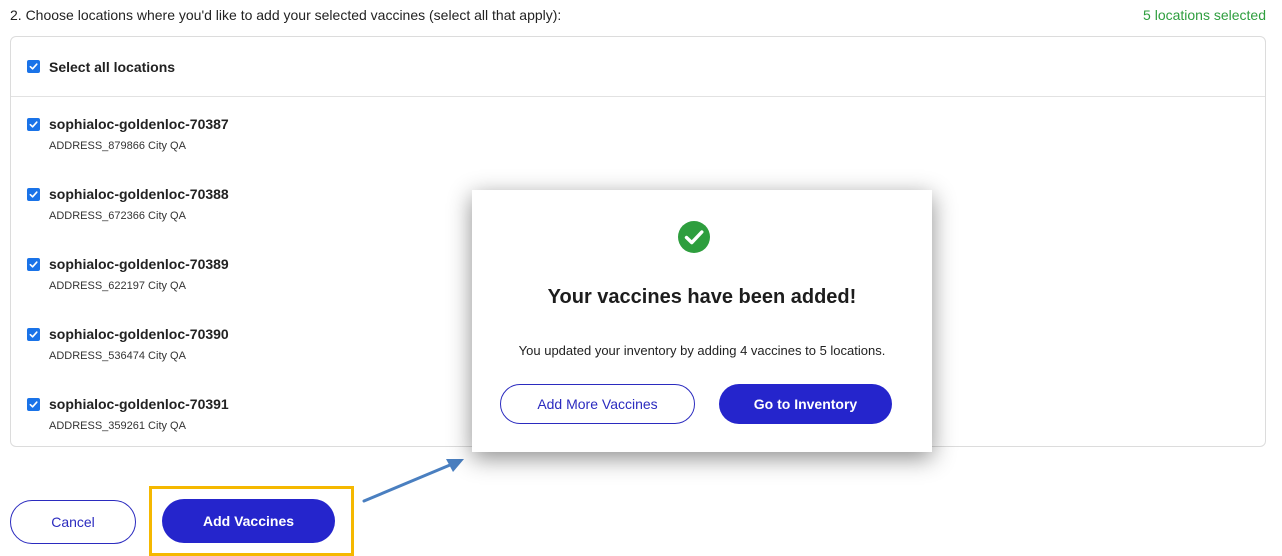 The height and width of the screenshot is (556, 1282). Describe the element at coordinates (702, 297) in the screenshot. I see `modal-title: Your vaccines have been added!` at that location.